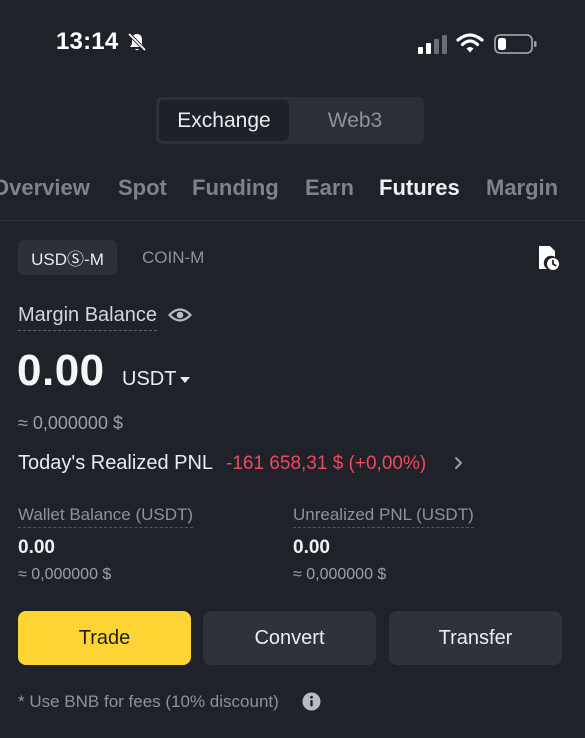  Describe the element at coordinates (36, 547) in the screenshot. I see `wallet-balance-value: 0.00` at that location.